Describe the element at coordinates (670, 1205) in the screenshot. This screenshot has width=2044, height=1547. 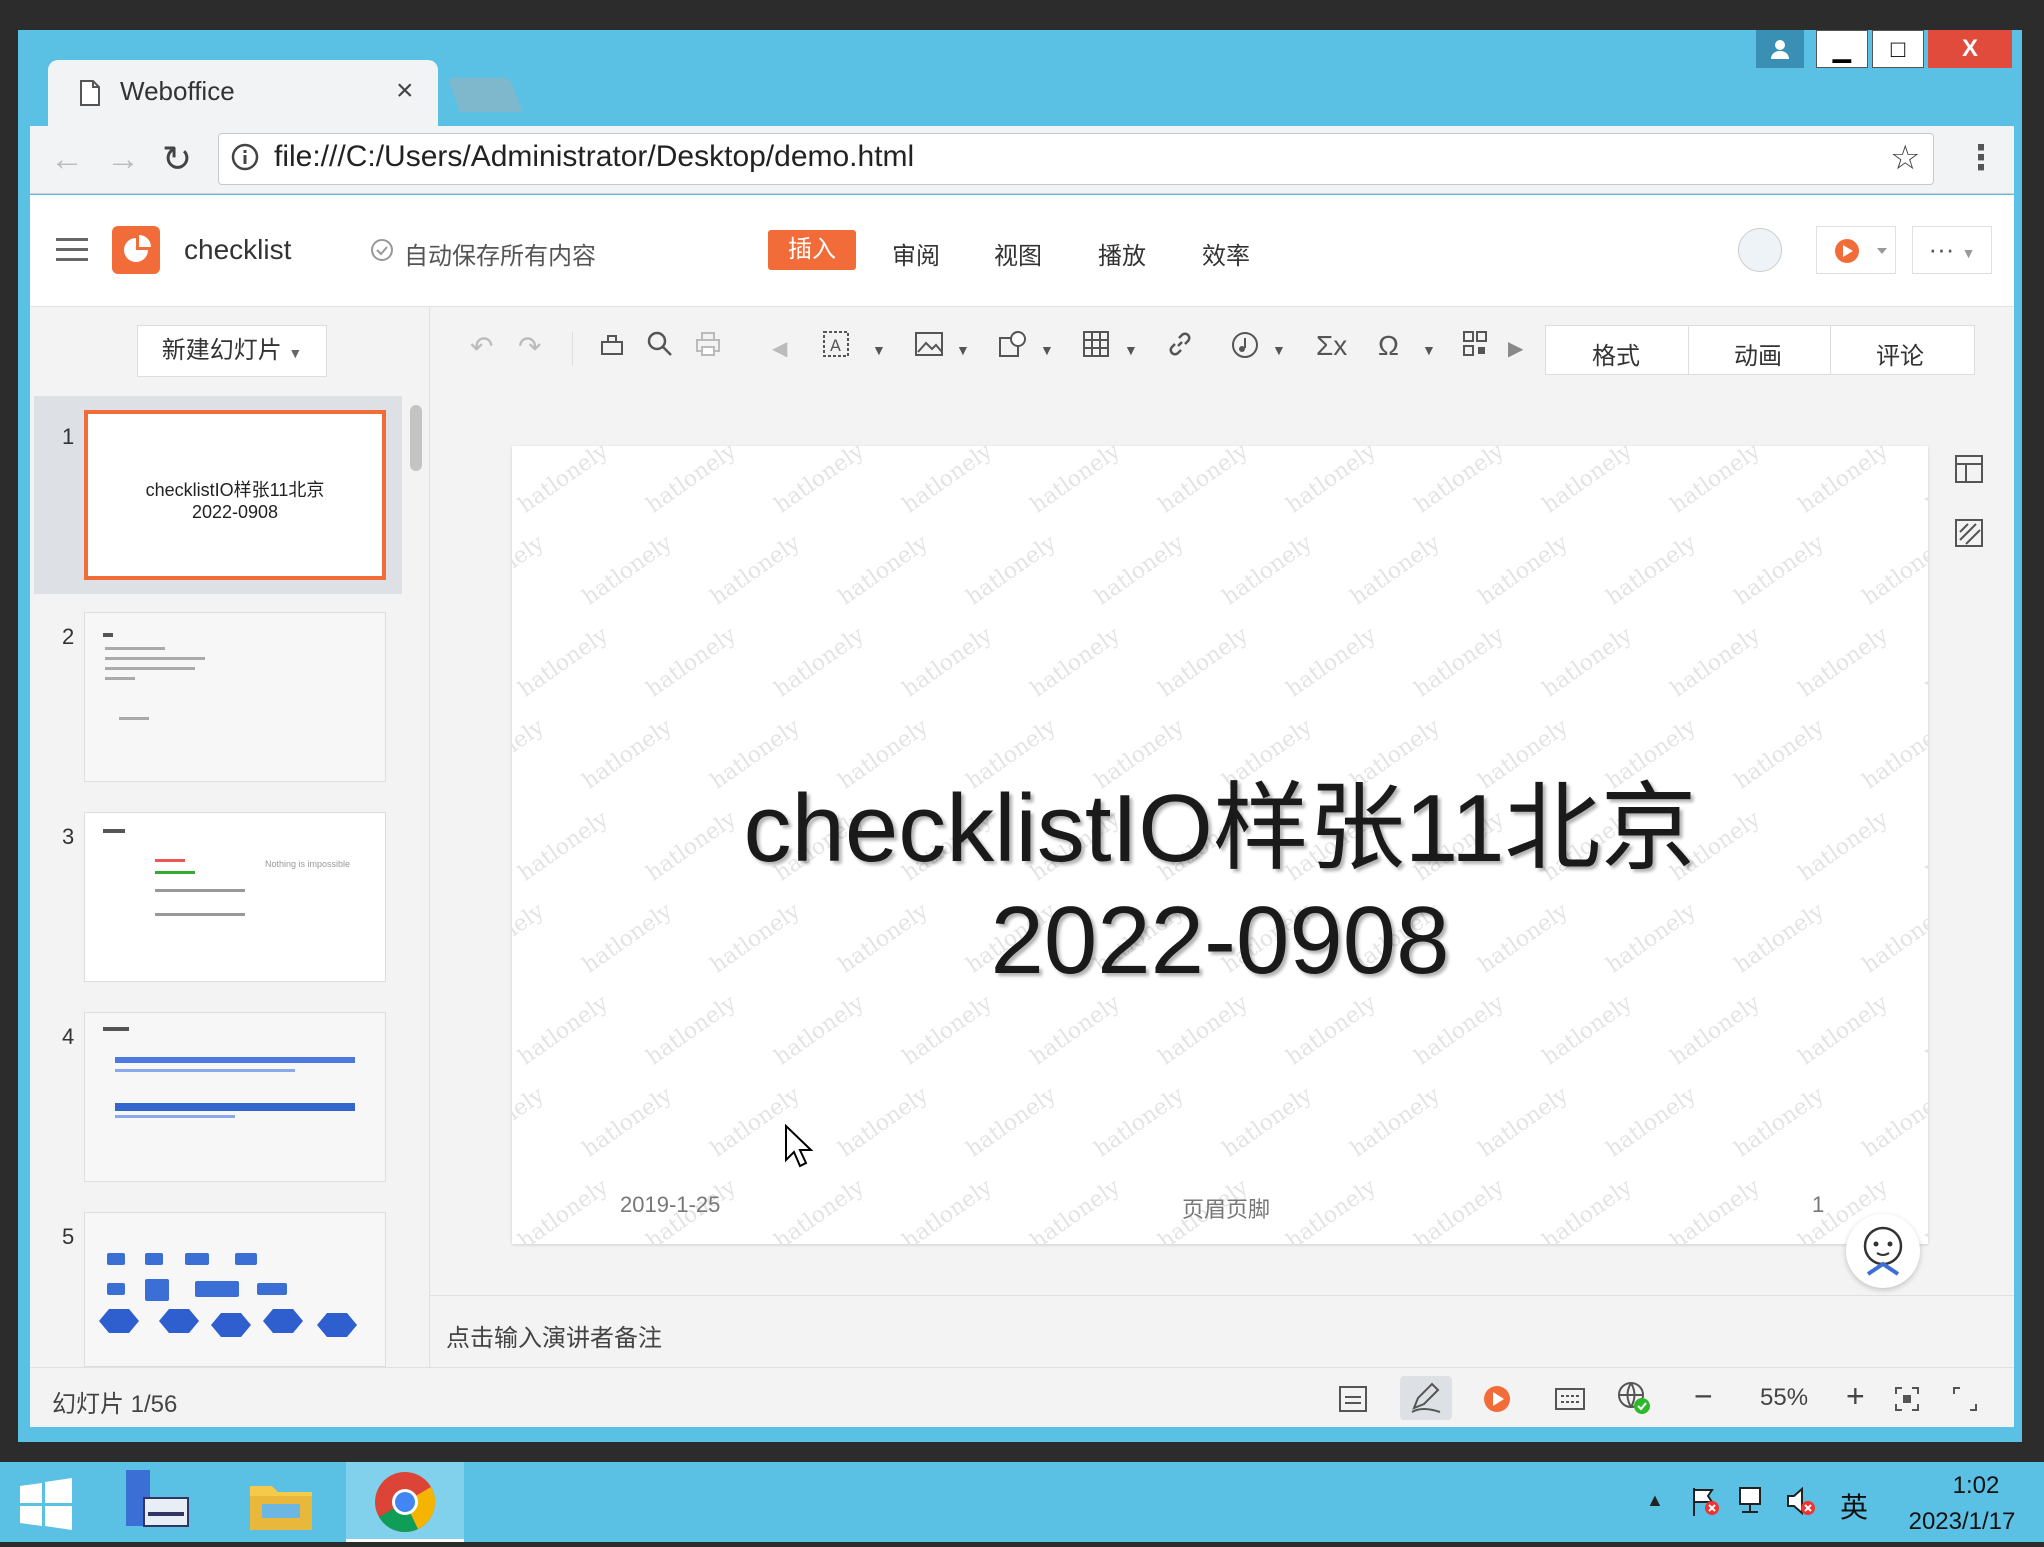
I see `slide-footer-date: 2019-1-25` at that location.